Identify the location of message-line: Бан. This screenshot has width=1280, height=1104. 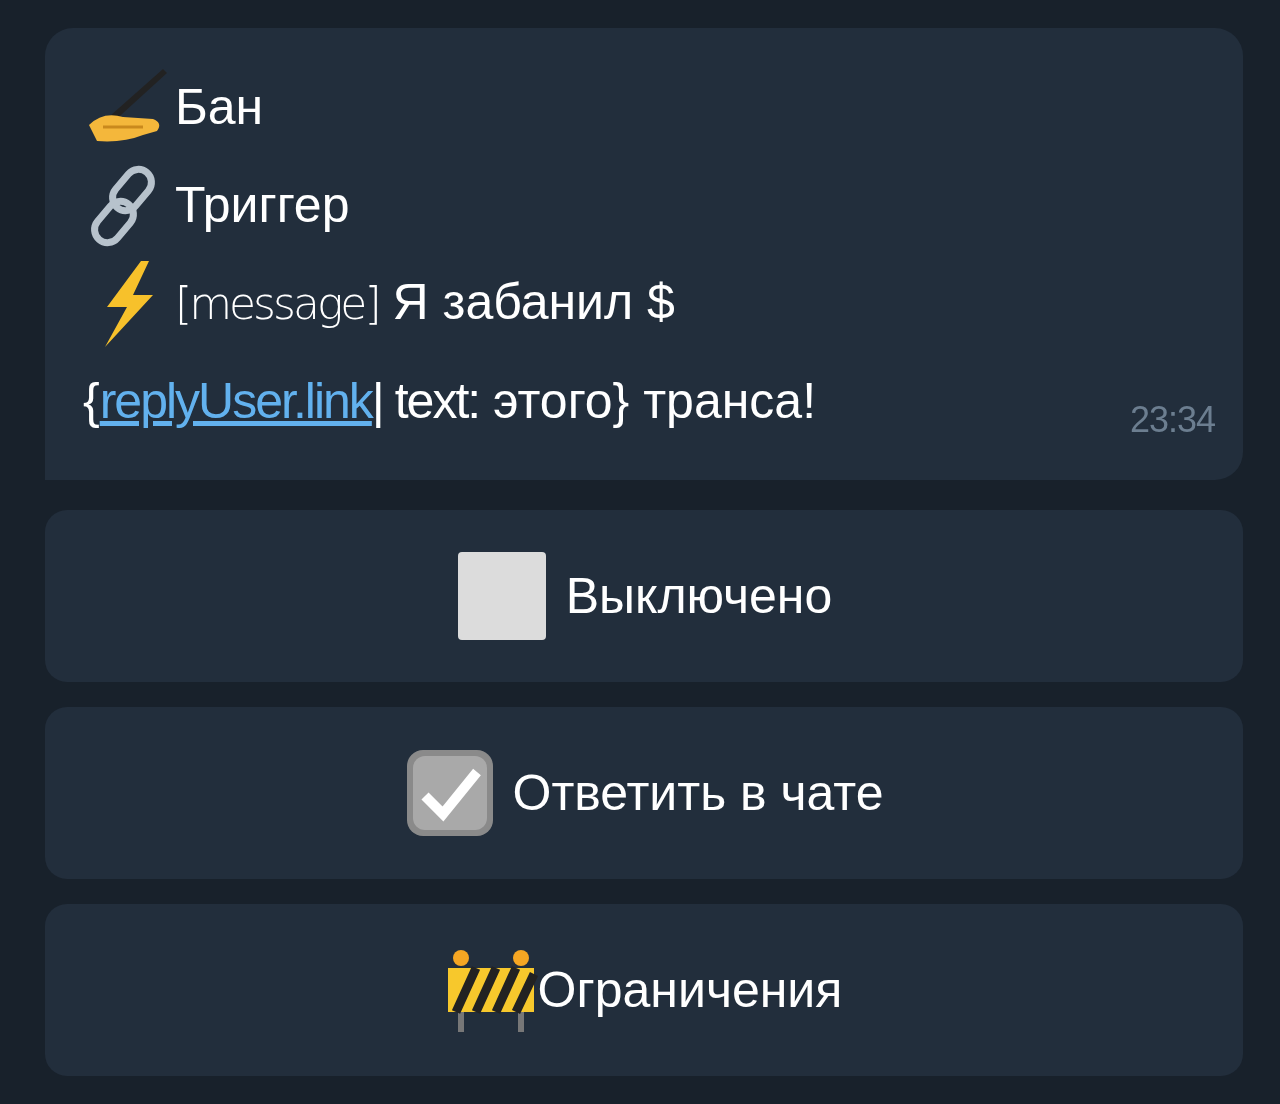
(219, 107).